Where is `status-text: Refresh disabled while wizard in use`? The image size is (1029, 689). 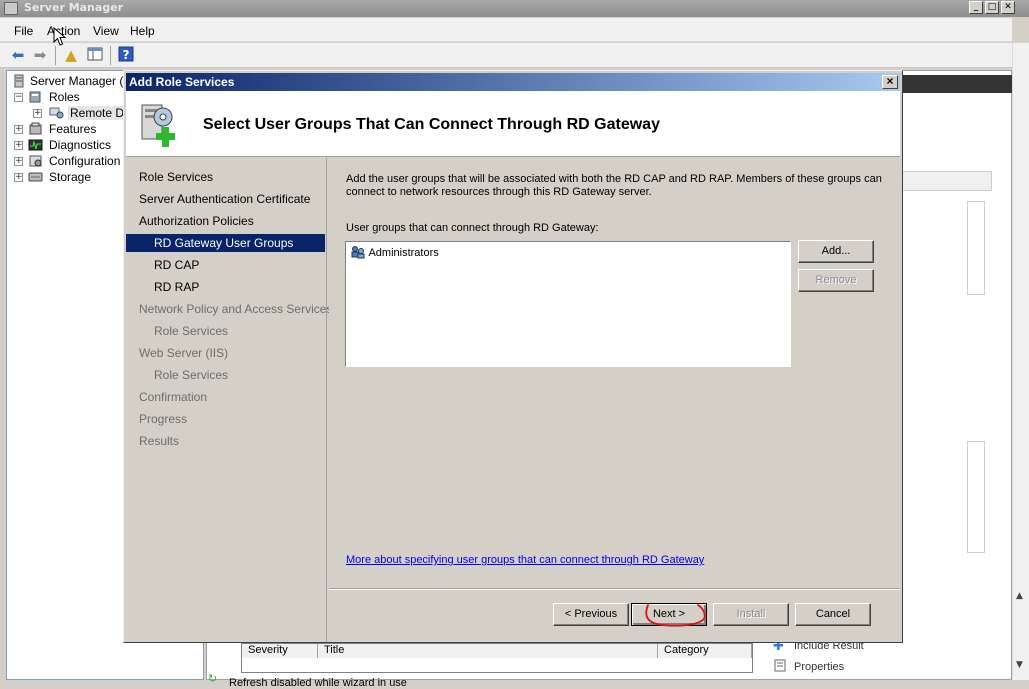 status-text: Refresh disabled while wizard in use is located at coordinates (318, 683).